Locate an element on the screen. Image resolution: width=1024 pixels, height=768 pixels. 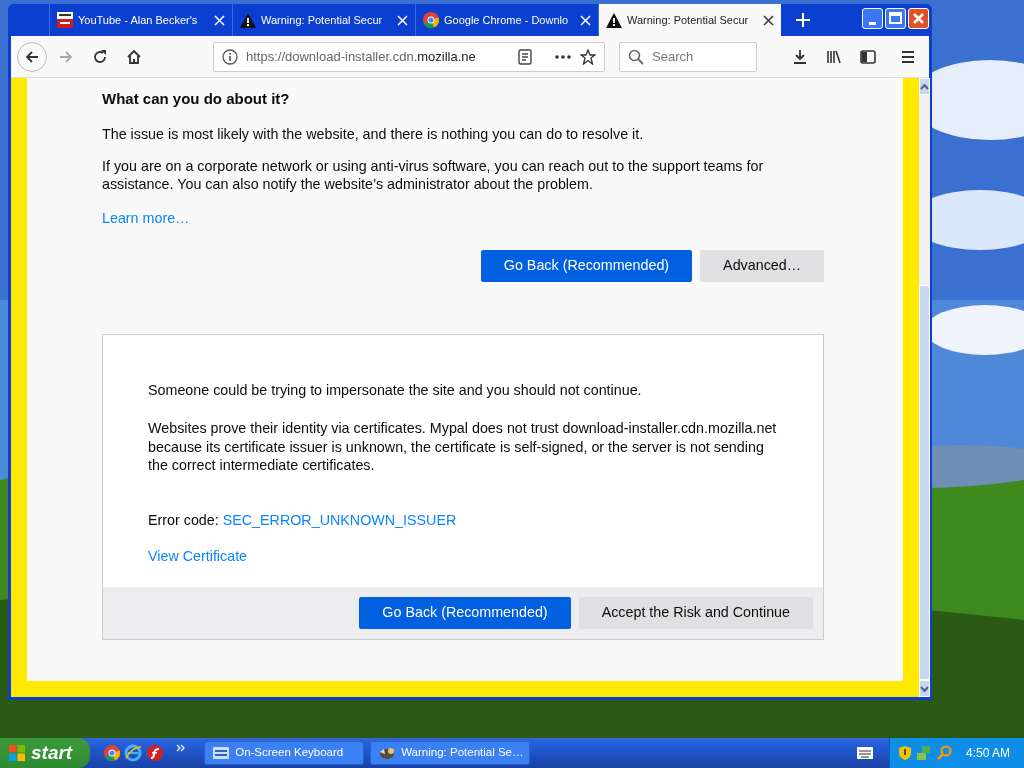
close-button is located at coordinates (918, 18).